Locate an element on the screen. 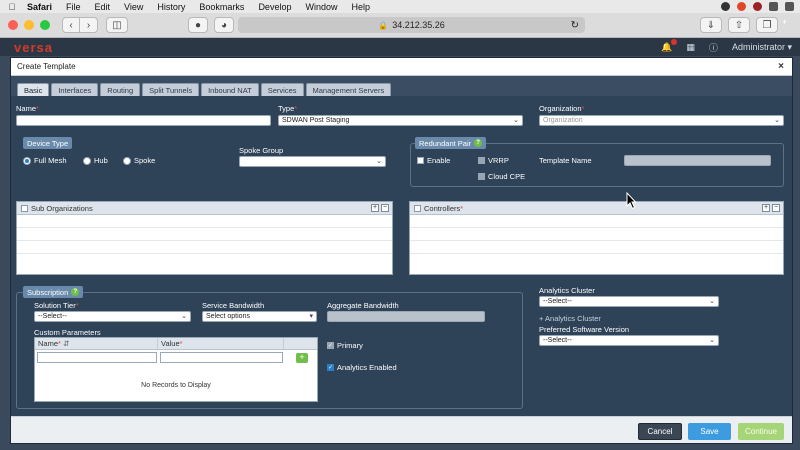 This screenshot has height=450, width=800. download-icon: ⇓ is located at coordinates (711, 25).